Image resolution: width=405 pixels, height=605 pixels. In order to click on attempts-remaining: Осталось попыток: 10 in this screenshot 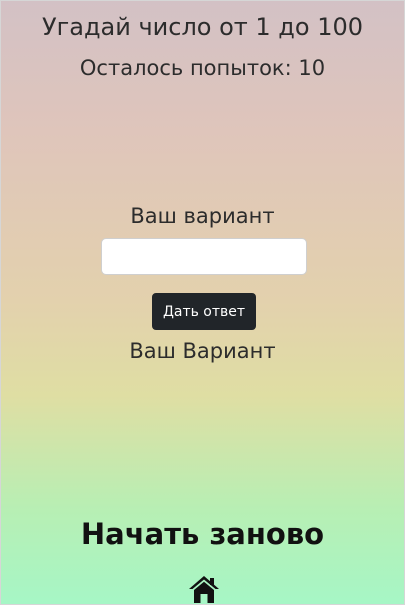, I will do `click(202, 68)`.